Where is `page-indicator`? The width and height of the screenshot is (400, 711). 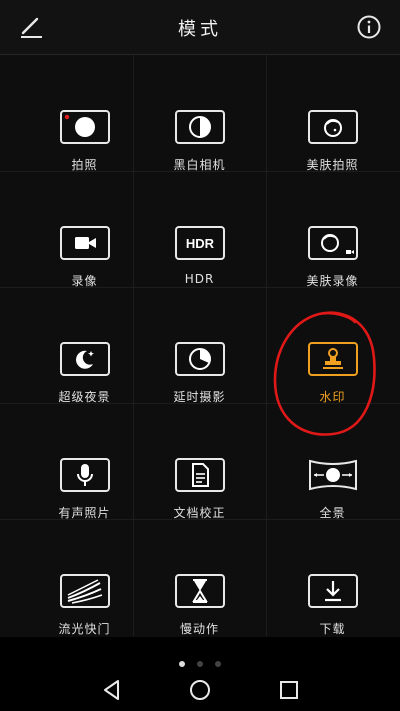 page-indicator is located at coordinates (200, 664).